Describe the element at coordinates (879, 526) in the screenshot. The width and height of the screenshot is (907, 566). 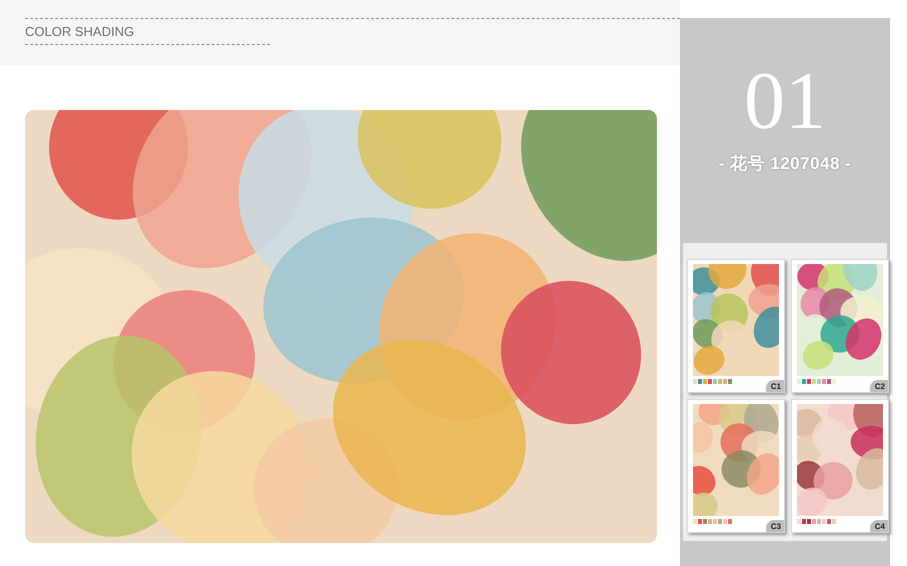
I see `colorway-label: C4` at that location.